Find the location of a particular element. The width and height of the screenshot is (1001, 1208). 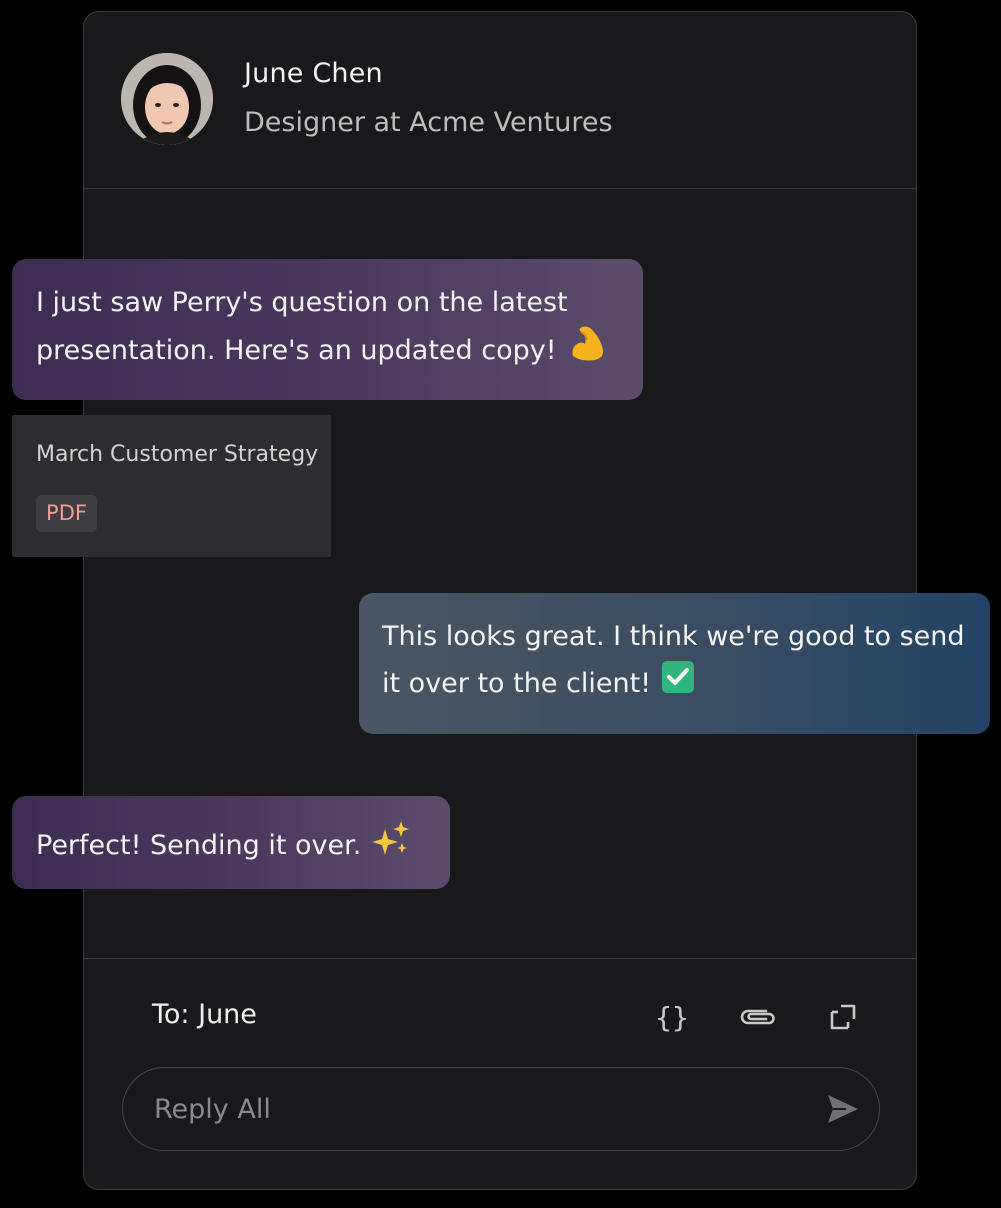

chat-header: June Chen Designer at Acme Ventures is located at coordinates (500, 100).